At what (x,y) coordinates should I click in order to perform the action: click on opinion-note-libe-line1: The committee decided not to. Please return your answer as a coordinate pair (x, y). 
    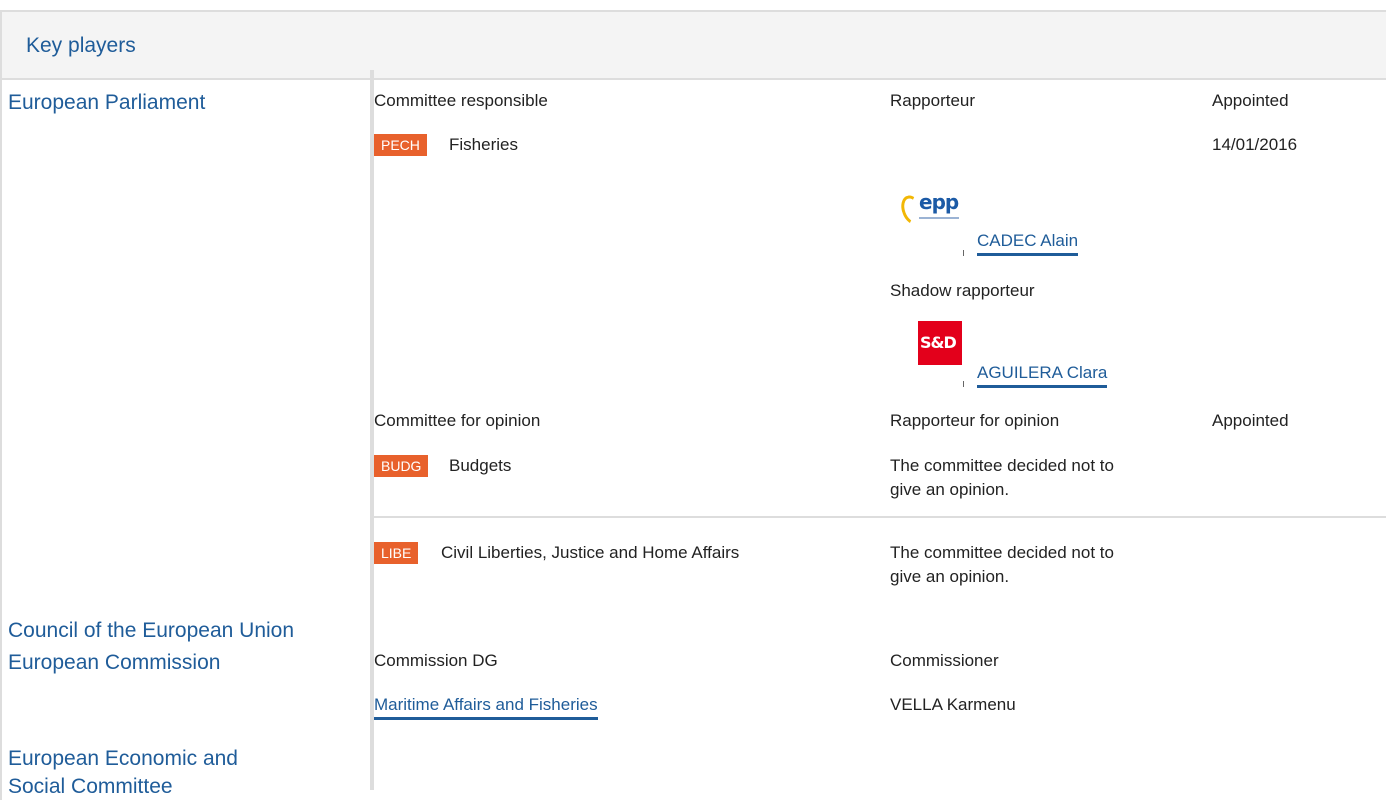
    Looking at the image, I should click on (1002, 552).